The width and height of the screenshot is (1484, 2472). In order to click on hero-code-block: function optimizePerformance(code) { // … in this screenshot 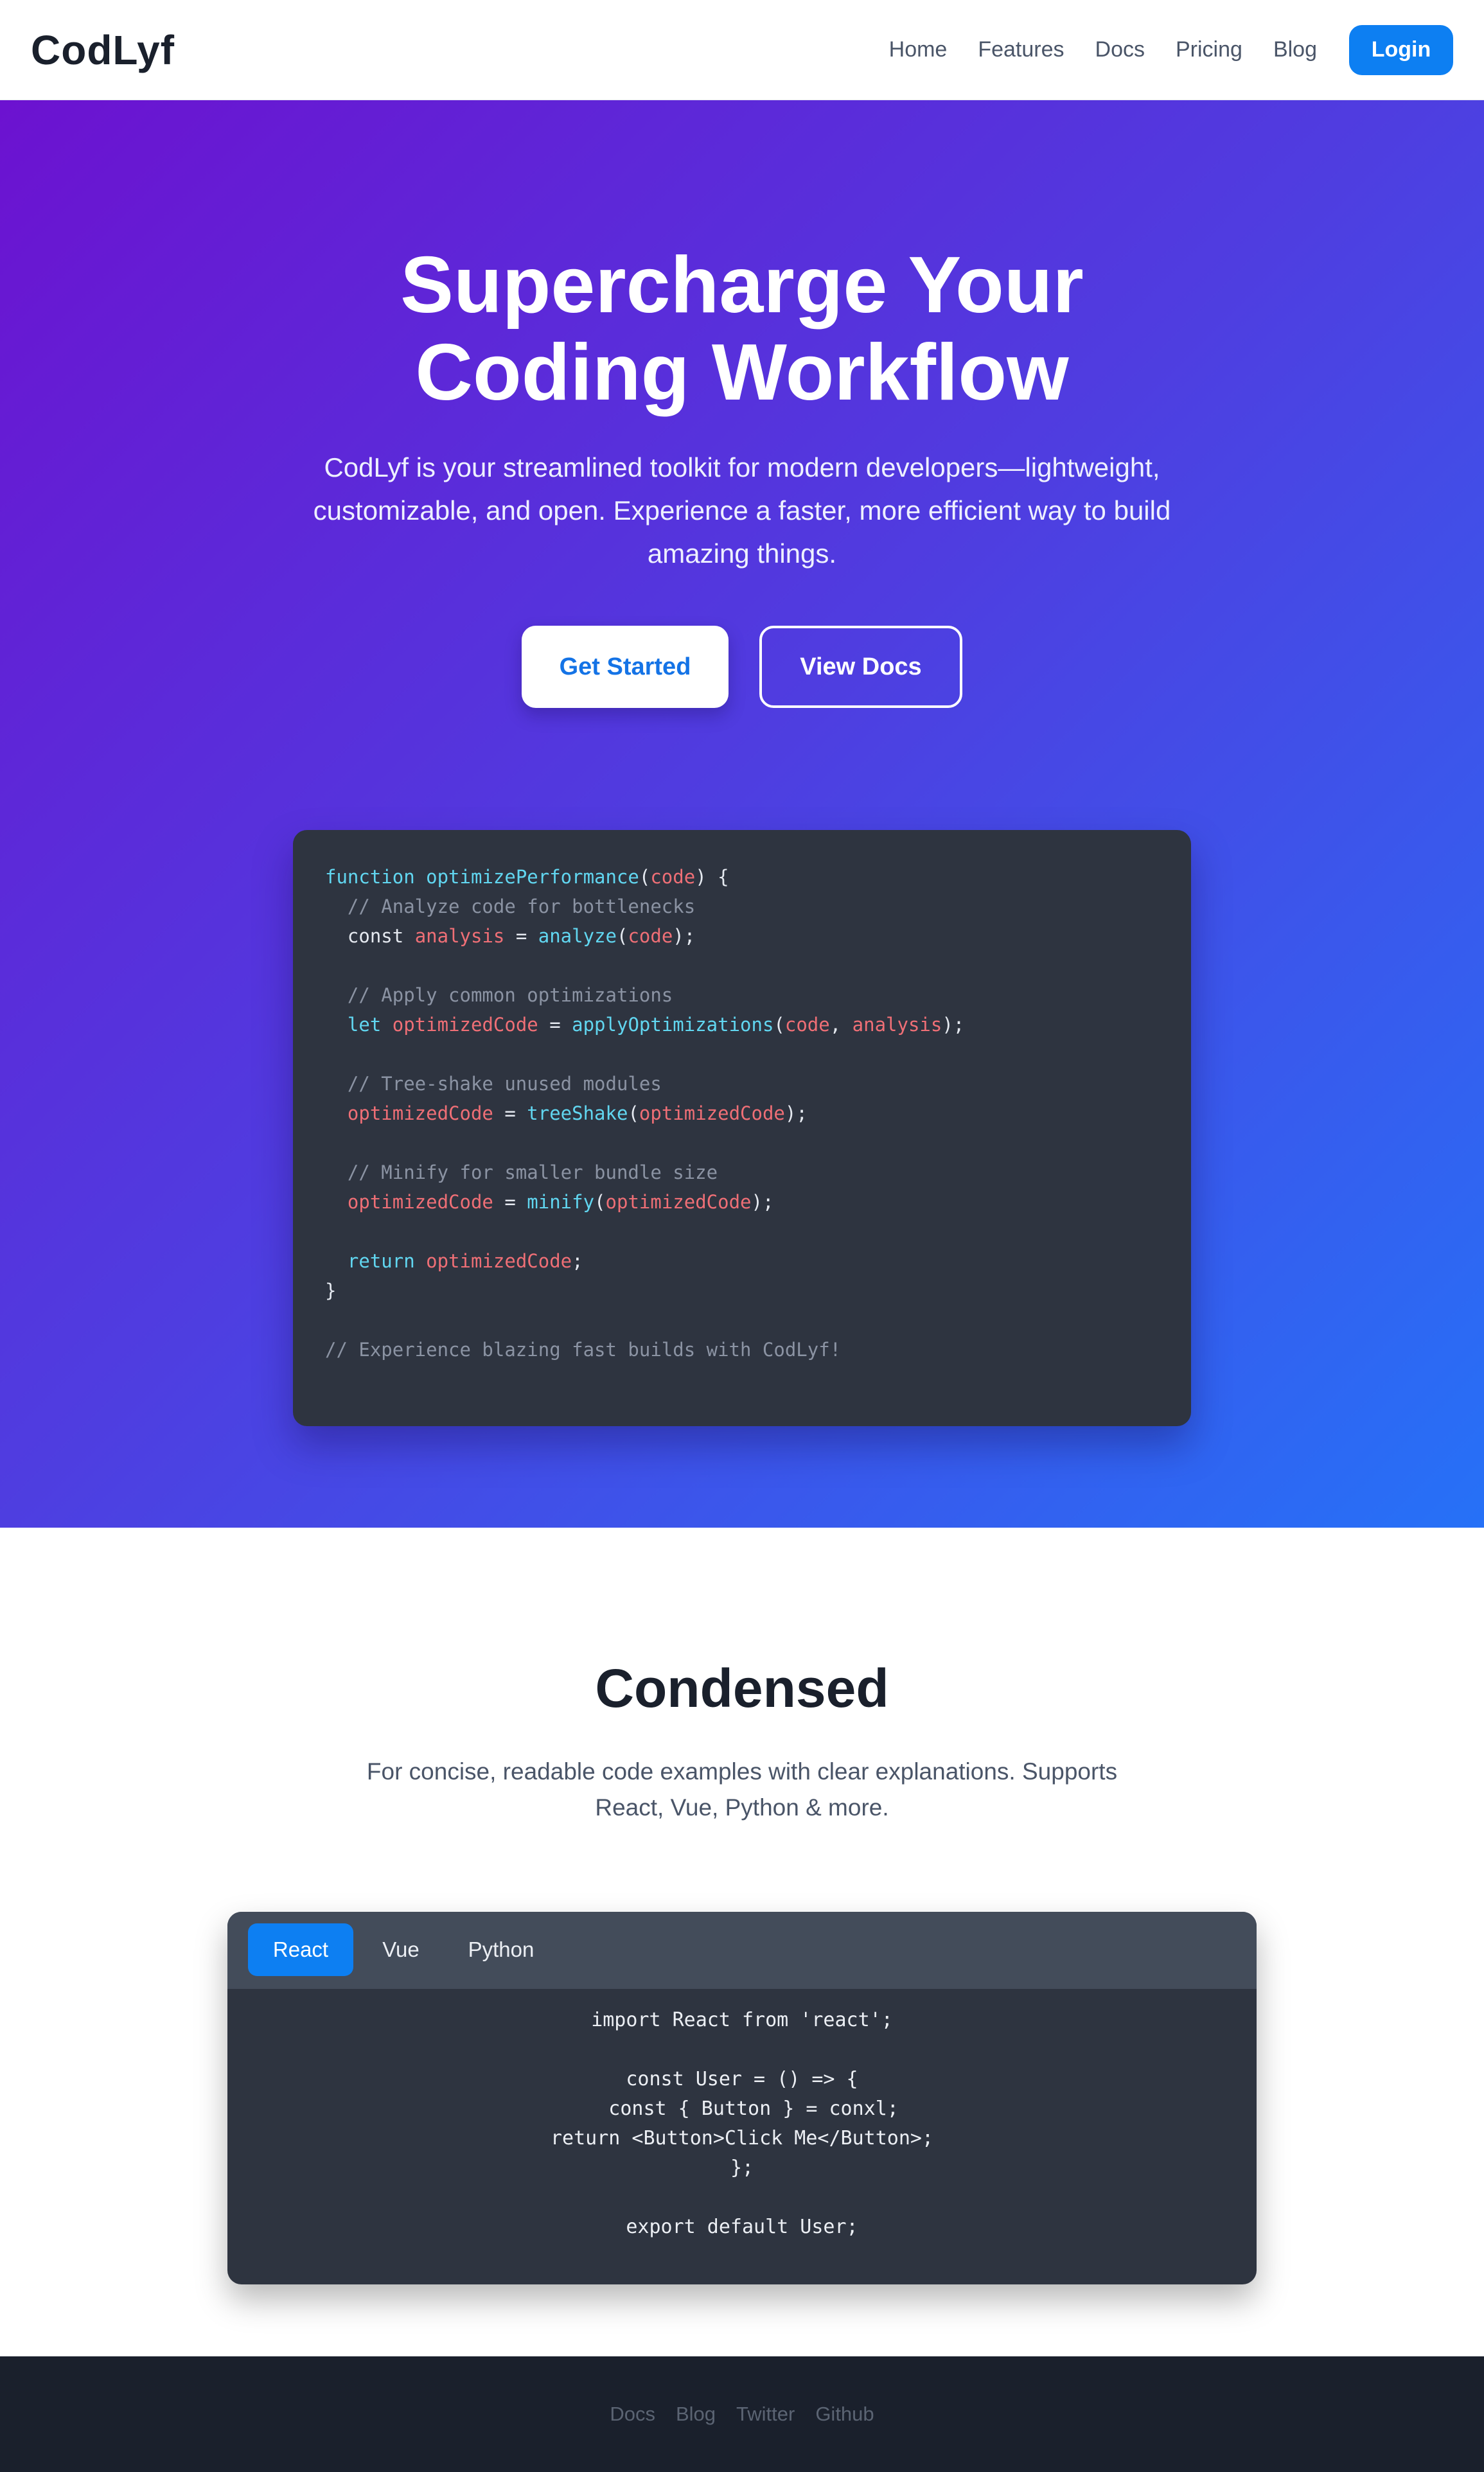, I will do `click(742, 1128)`.